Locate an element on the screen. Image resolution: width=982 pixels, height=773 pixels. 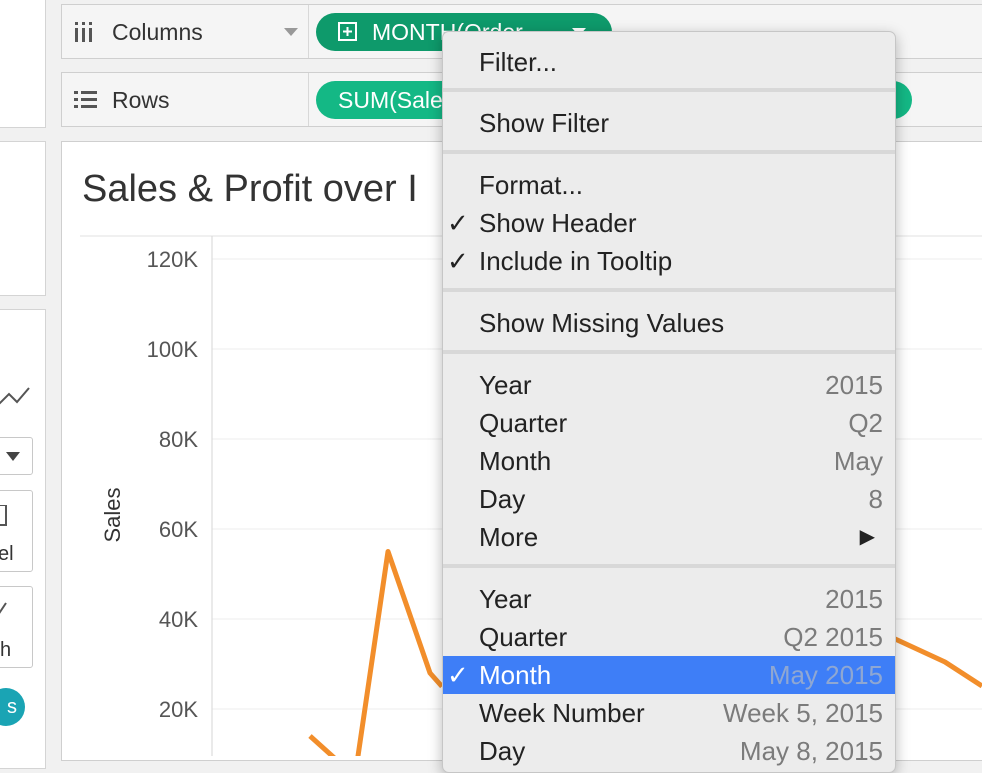
menu-item-show-header: ✓ Show Header is located at coordinates (669, 223).